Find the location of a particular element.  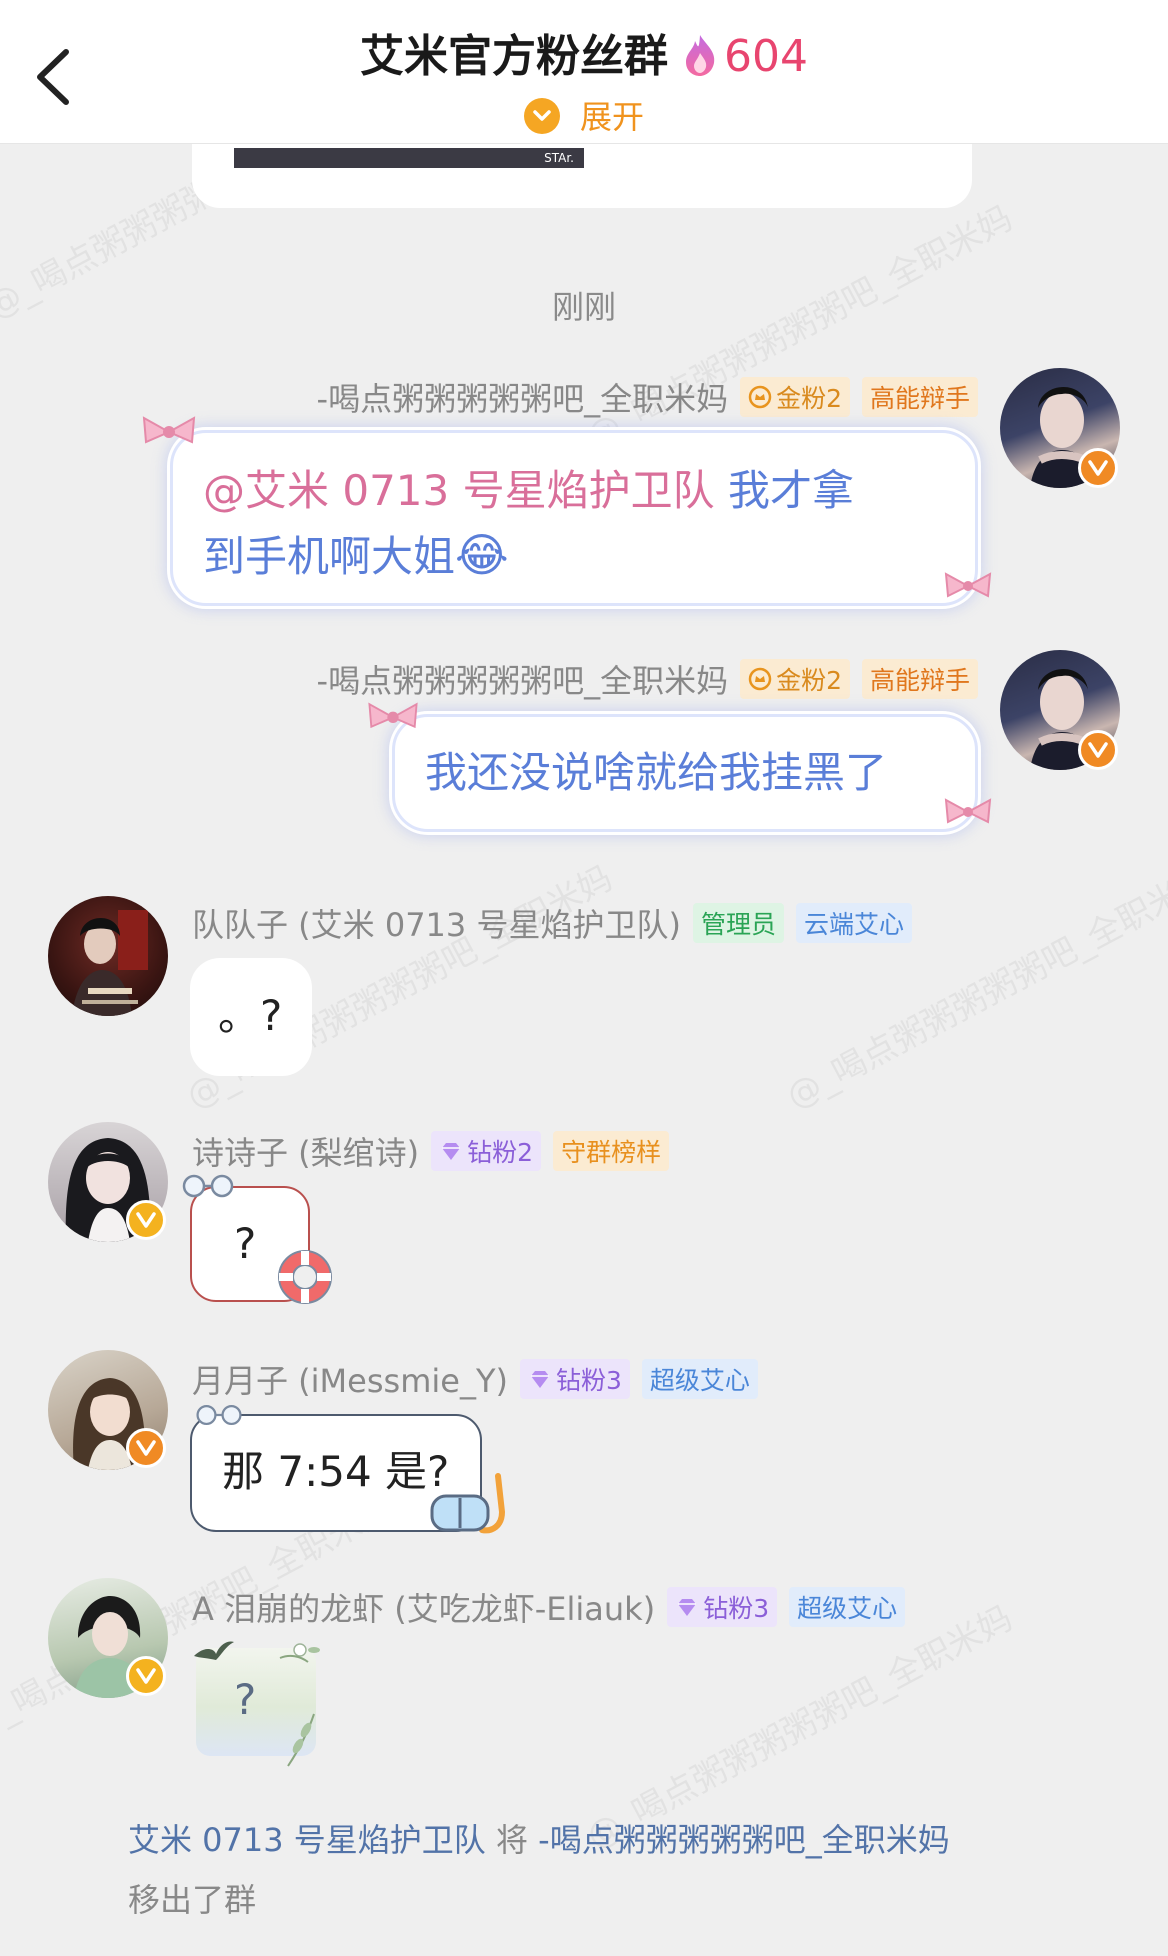

message-bubble: @艾米 0713 号星焰护卫队 我才拿 到手机啊大姐😂 is located at coordinates (574, 518).